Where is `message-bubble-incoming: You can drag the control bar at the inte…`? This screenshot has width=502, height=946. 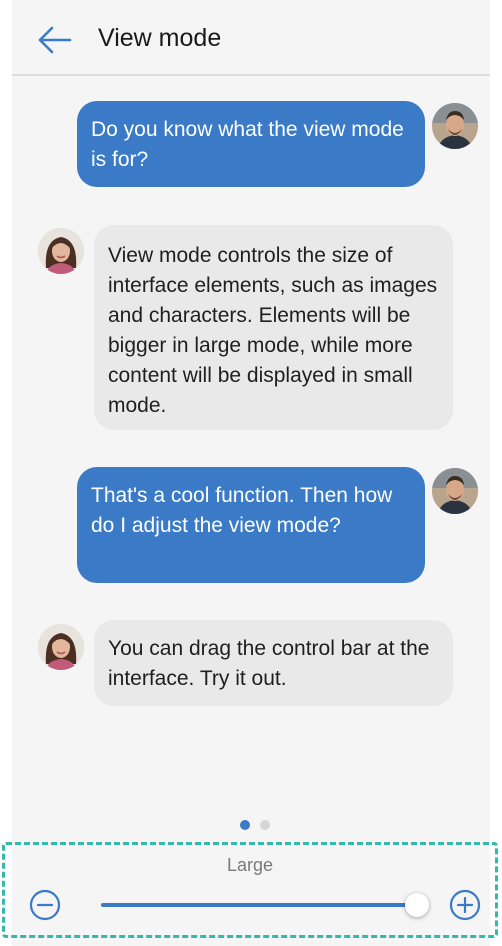 message-bubble-incoming: You can drag the control bar at the inte… is located at coordinates (273, 663).